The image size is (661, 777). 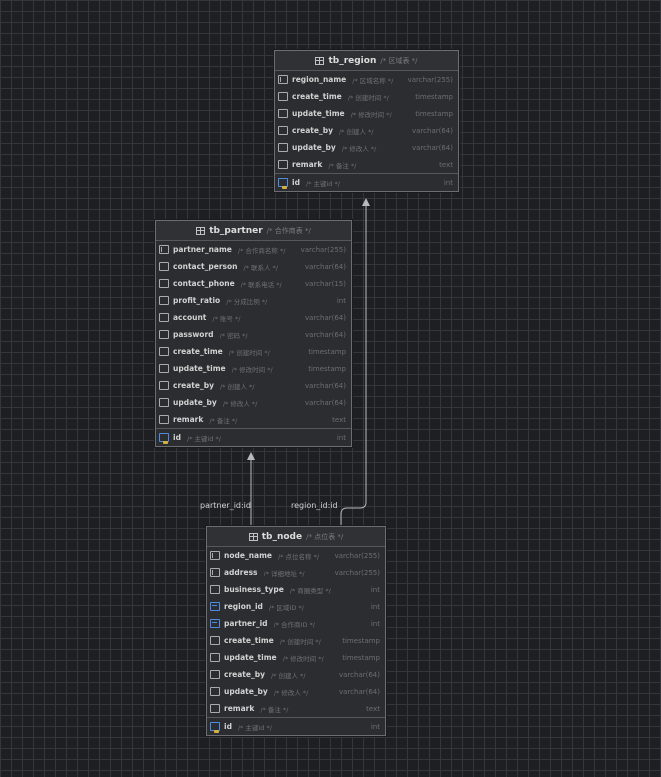 I want to click on table-header: tb_partner/* 合作商表 */, so click(x=253, y=231).